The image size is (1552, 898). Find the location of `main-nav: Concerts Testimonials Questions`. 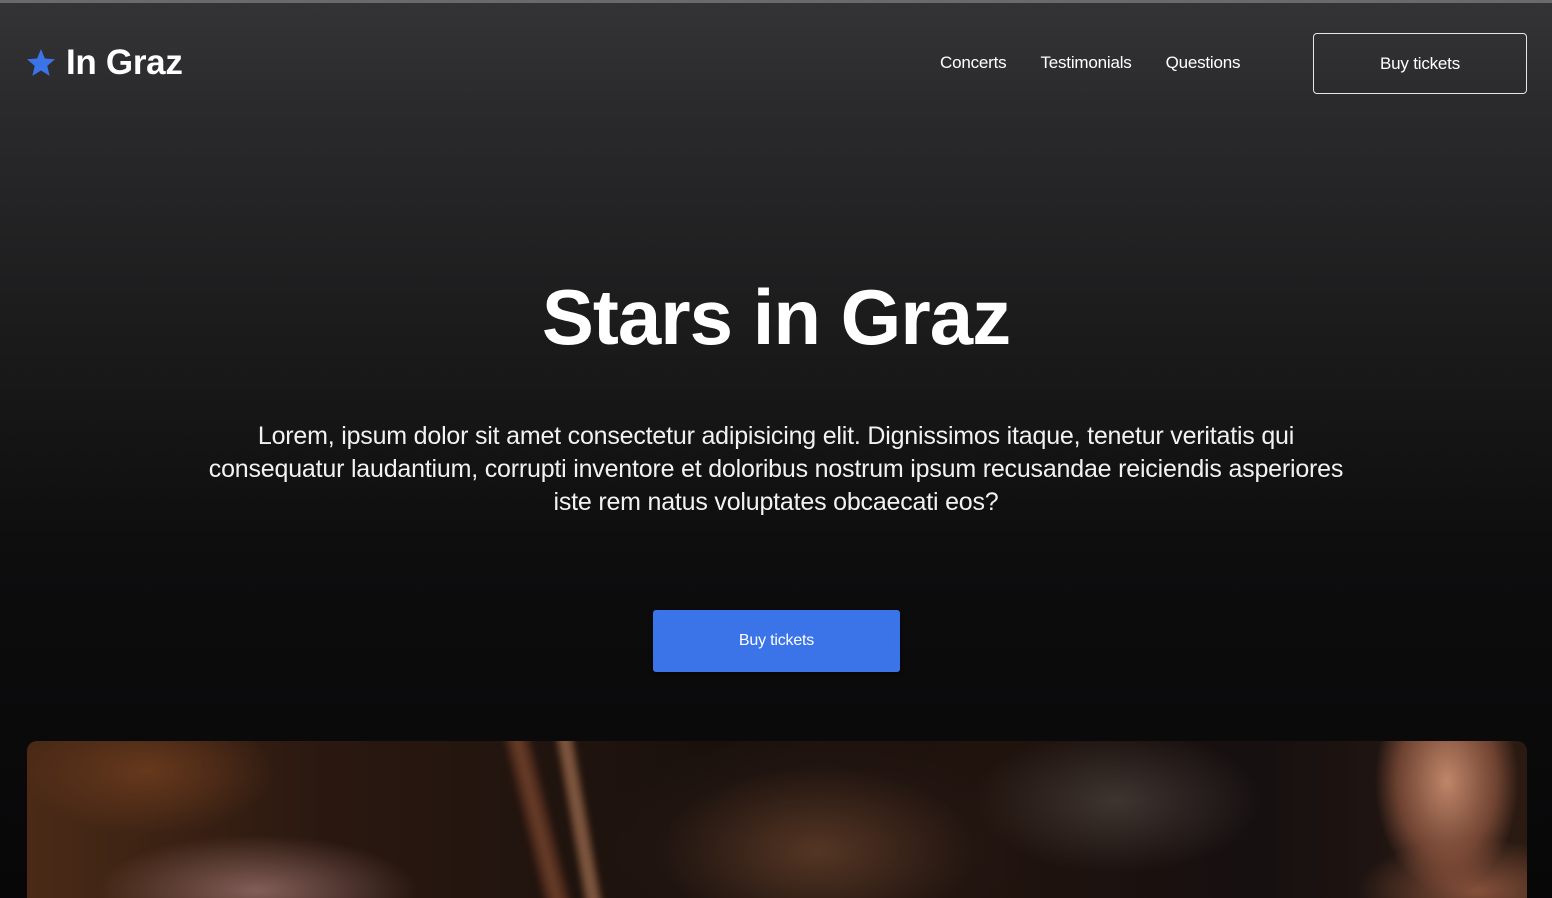

main-nav: Concerts Testimonials Questions is located at coordinates (1090, 63).